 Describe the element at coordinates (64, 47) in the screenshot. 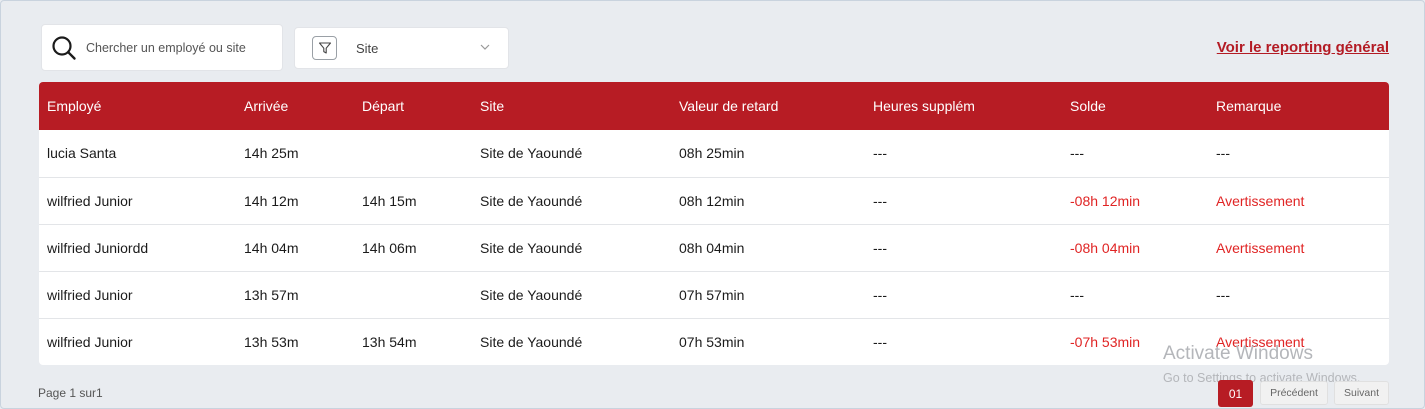

I see `search-icon` at that location.